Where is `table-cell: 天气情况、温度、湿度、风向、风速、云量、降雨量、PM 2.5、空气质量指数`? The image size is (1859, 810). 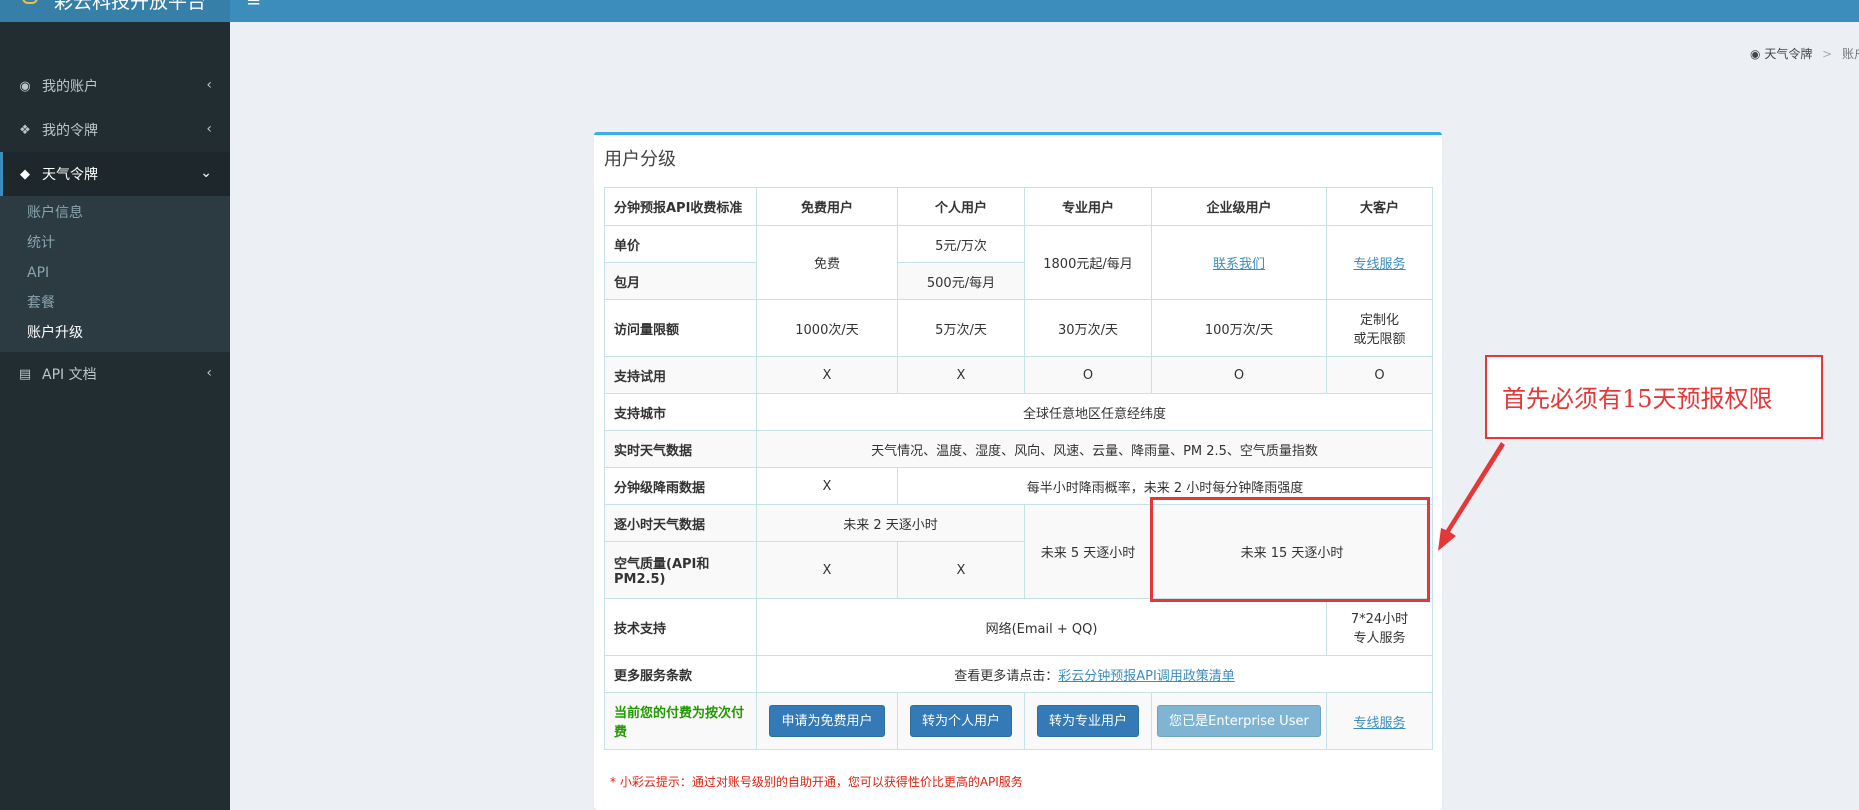 table-cell: 天气情况、温度、湿度、风向、风速、云量、降雨量、PM 2.5、空气质量指数 is located at coordinates (1094, 449).